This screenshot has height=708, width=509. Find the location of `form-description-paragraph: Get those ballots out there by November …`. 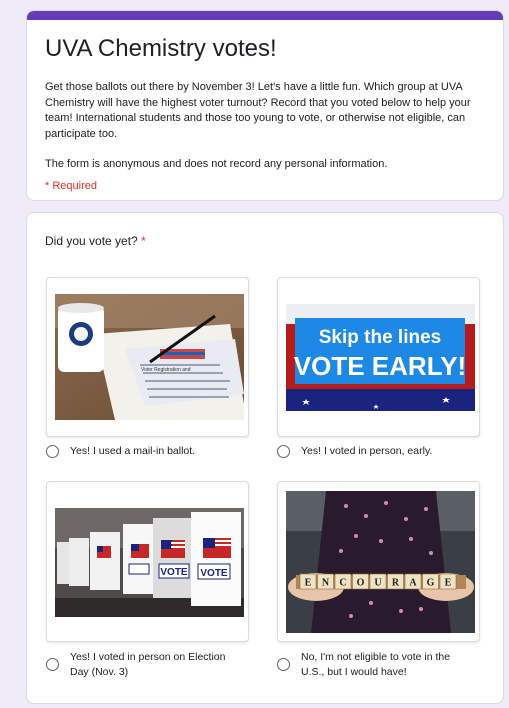

form-description-paragraph: Get those ballots out there by November … is located at coordinates (258, 110).